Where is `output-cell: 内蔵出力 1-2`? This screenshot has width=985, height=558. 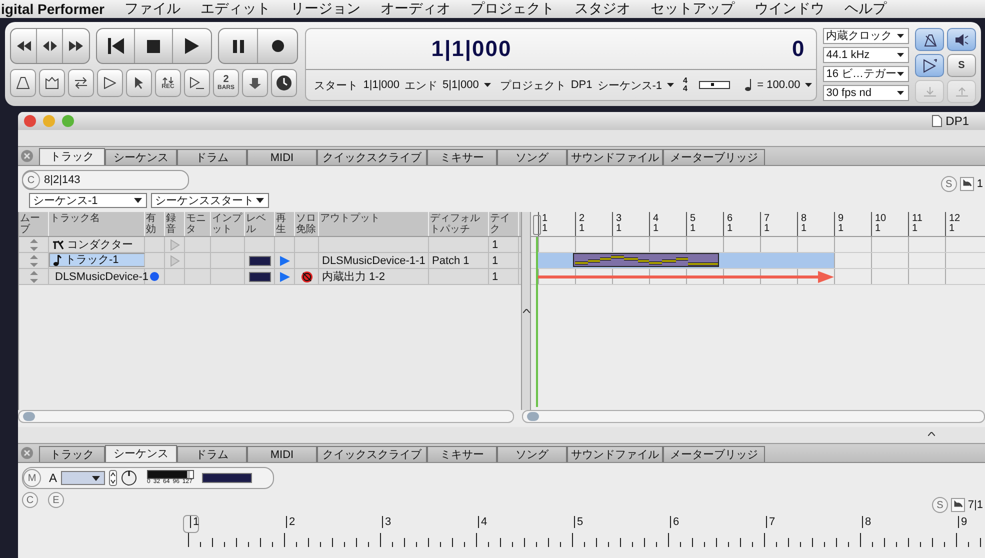
output-cell: 内蔵出力 1-2 is located at coordinates (374, 276).